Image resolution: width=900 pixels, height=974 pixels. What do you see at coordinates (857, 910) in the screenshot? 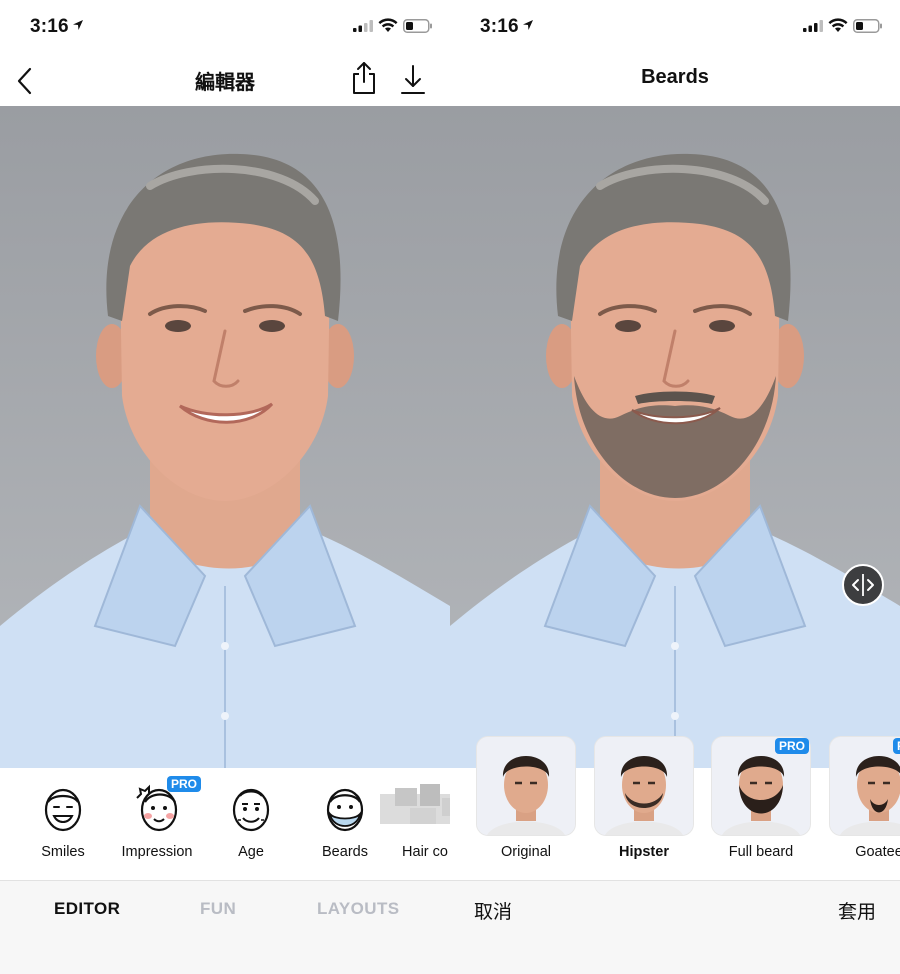
I see `apply-button: 套用` at bounding box center [857, 910].